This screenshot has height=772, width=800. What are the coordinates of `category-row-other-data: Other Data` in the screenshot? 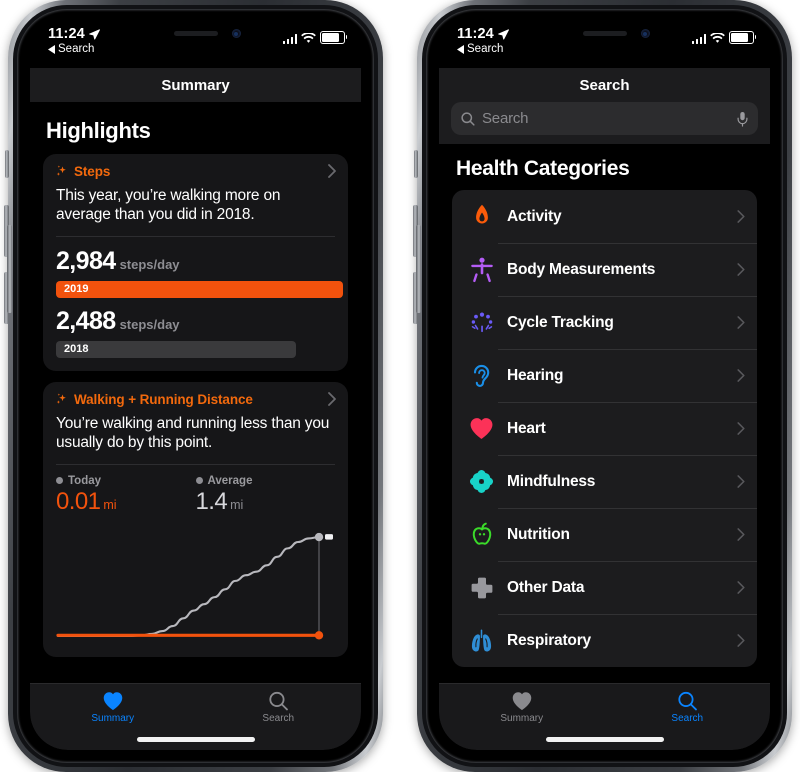 It's located at (604, 587).